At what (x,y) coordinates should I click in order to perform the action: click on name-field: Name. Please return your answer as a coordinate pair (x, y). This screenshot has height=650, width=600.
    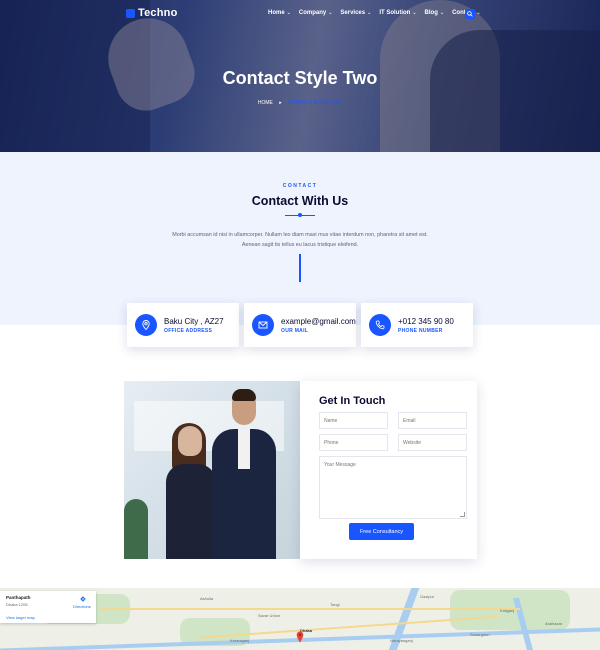
    Looking at the image, I should click on (353, 420).